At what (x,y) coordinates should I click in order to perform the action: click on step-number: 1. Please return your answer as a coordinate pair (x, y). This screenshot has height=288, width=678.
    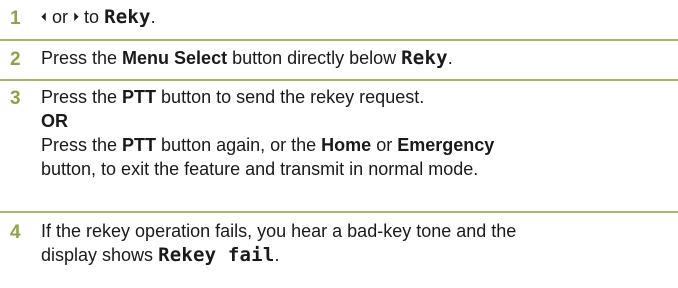
    Looking at the image, I should click on (15, 18).